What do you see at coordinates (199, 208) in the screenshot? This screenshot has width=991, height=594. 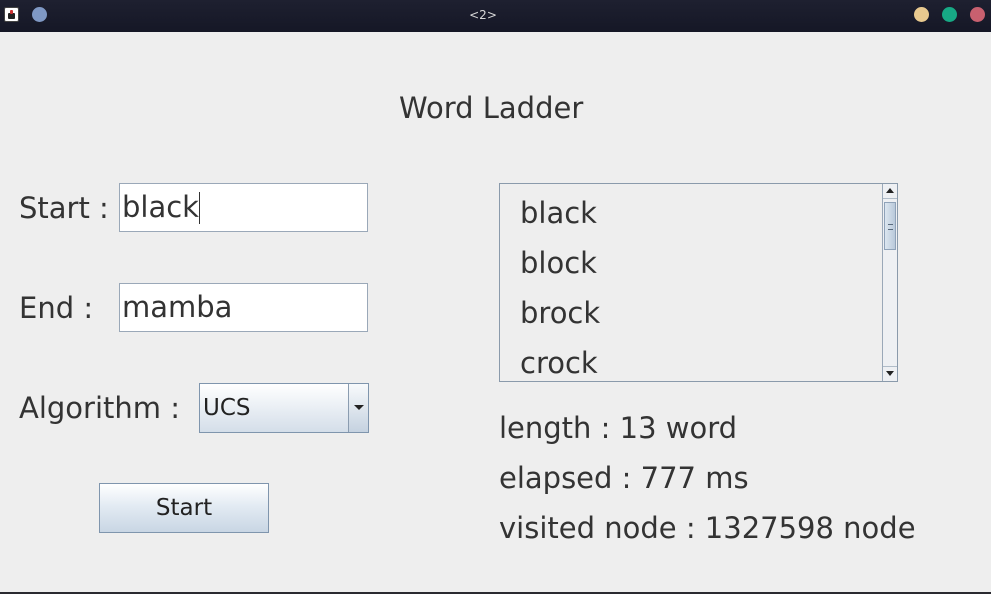 I see `text-caret` at bounding box center [199, 208].